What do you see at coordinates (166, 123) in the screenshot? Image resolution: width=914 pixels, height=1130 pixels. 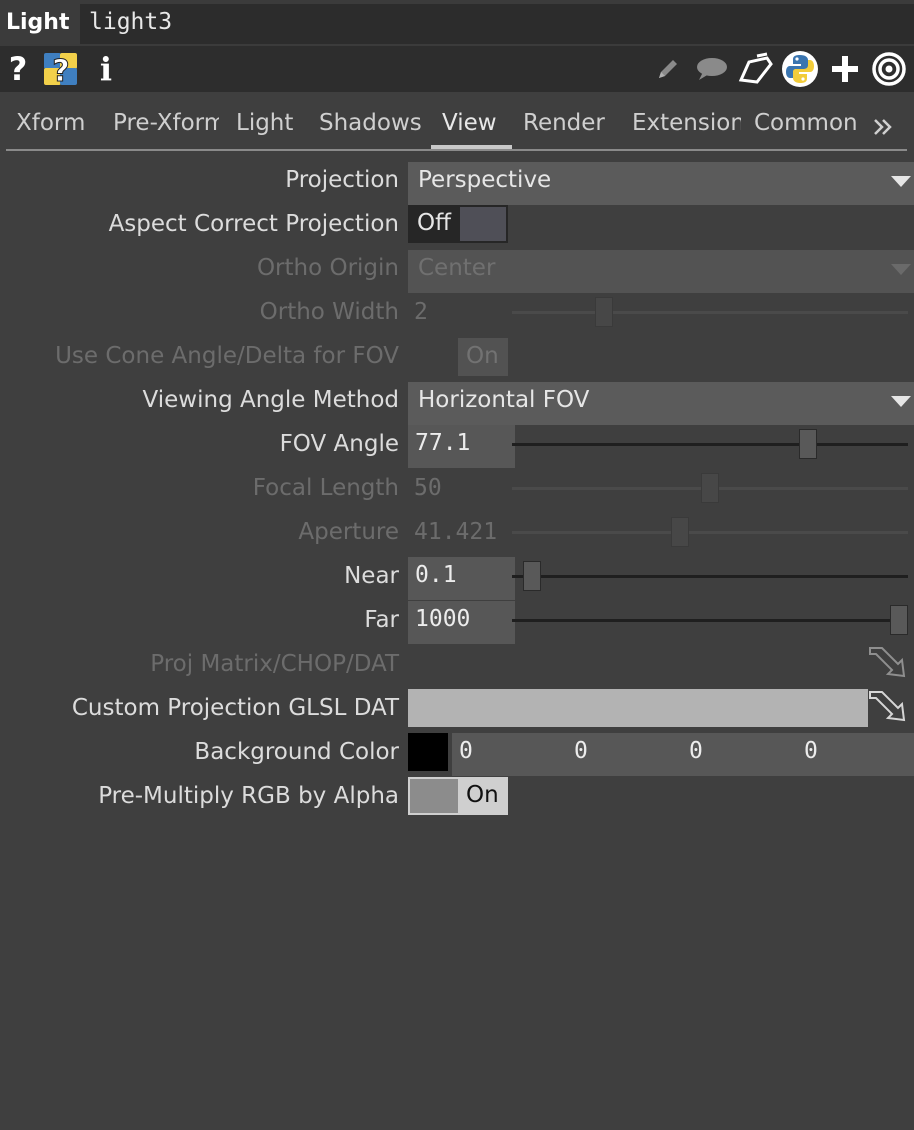 I see `tab-pre-xform: Pre-Xform` at bounding box center [166, 123].